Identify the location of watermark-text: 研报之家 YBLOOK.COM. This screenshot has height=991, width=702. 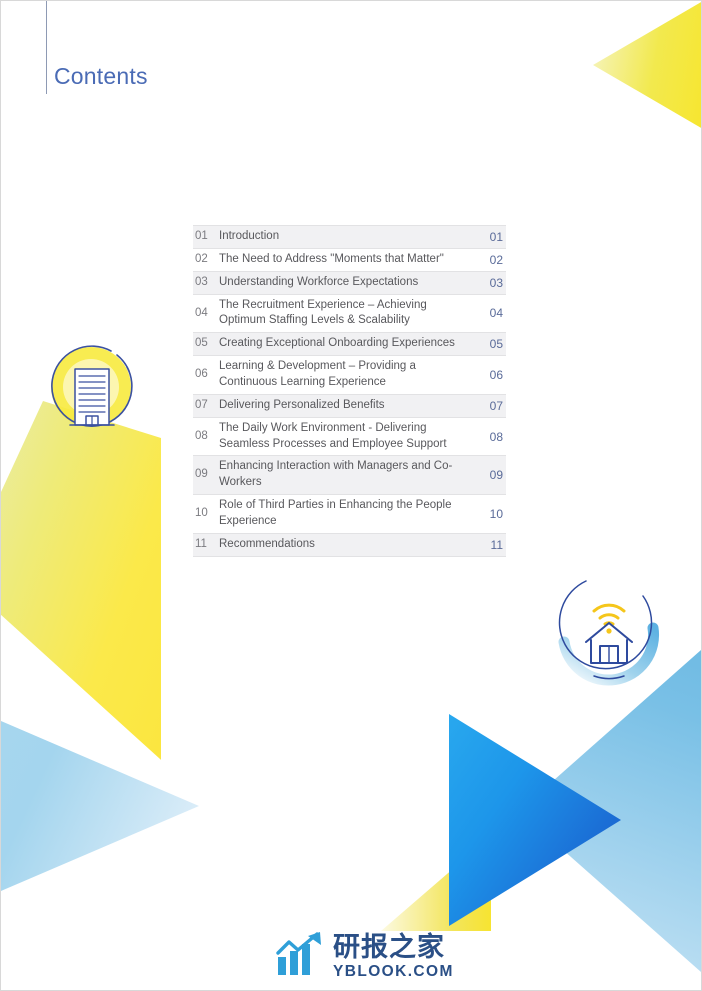
(393, 957).